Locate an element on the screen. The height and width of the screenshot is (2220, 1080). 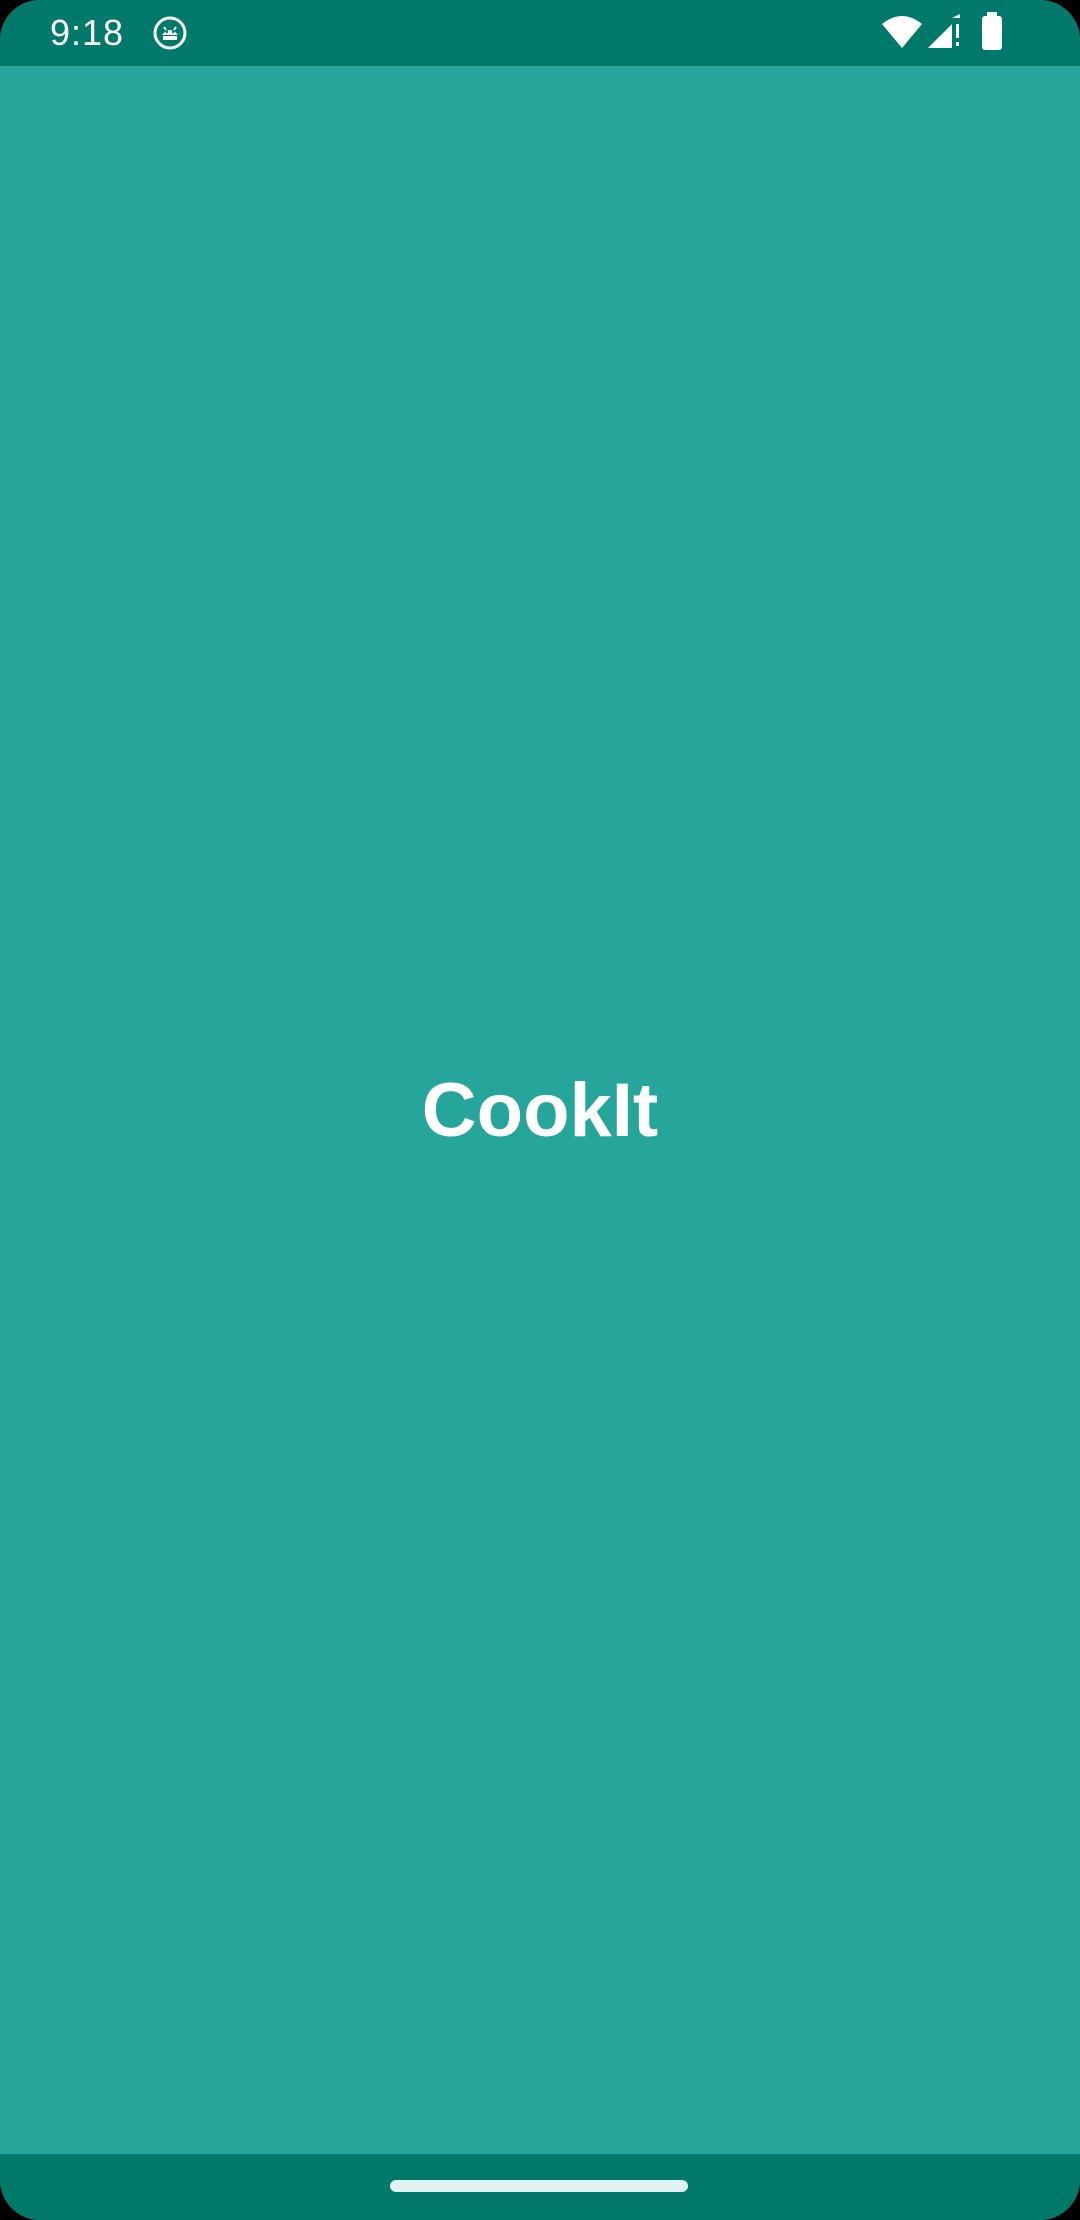
android-debug-icon is located at coordinates (170, 33).